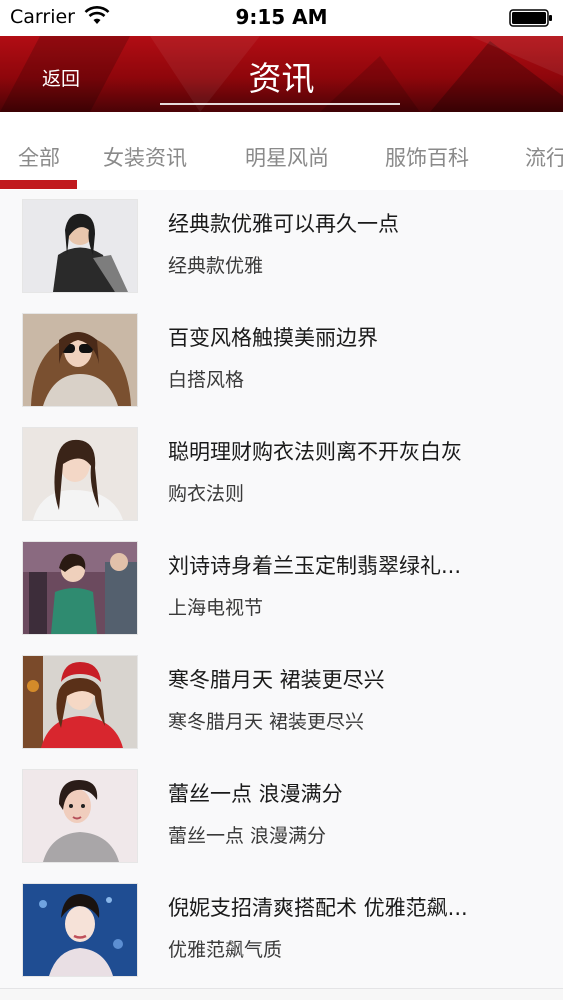  Describe the element at coordinates (427, 157) in the screenshot. I see `tab-apparel-encyclopedia: 服饰百科` at that location.